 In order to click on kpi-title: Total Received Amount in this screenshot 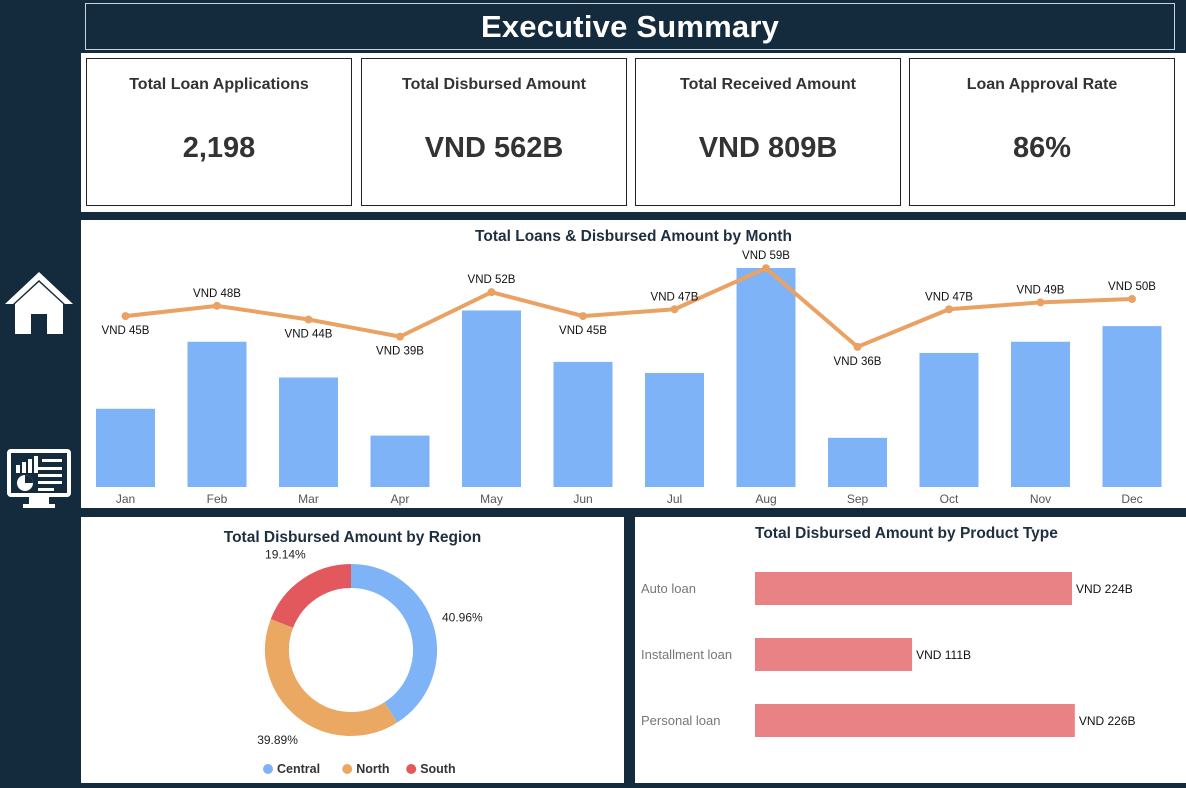, I will do `click(768, 84)`.